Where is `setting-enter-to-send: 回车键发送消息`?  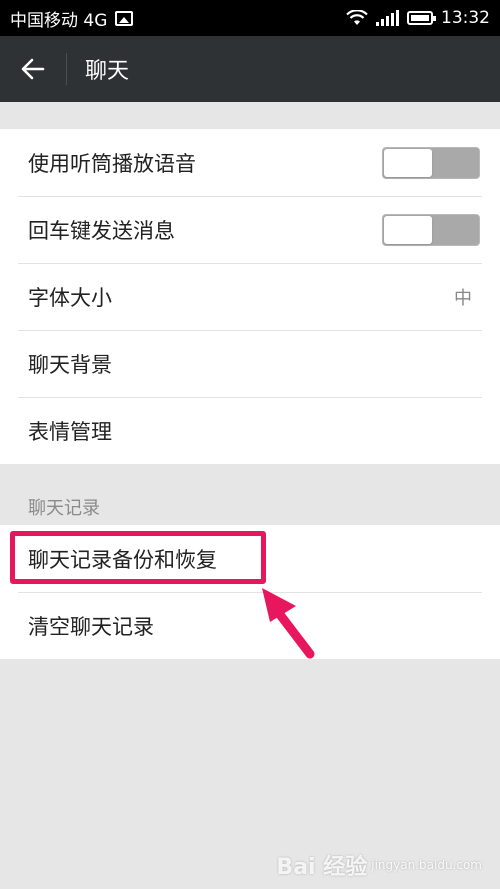
setting-enter-to-send: 回车键发送消息 is located at coordinates (250, 229).